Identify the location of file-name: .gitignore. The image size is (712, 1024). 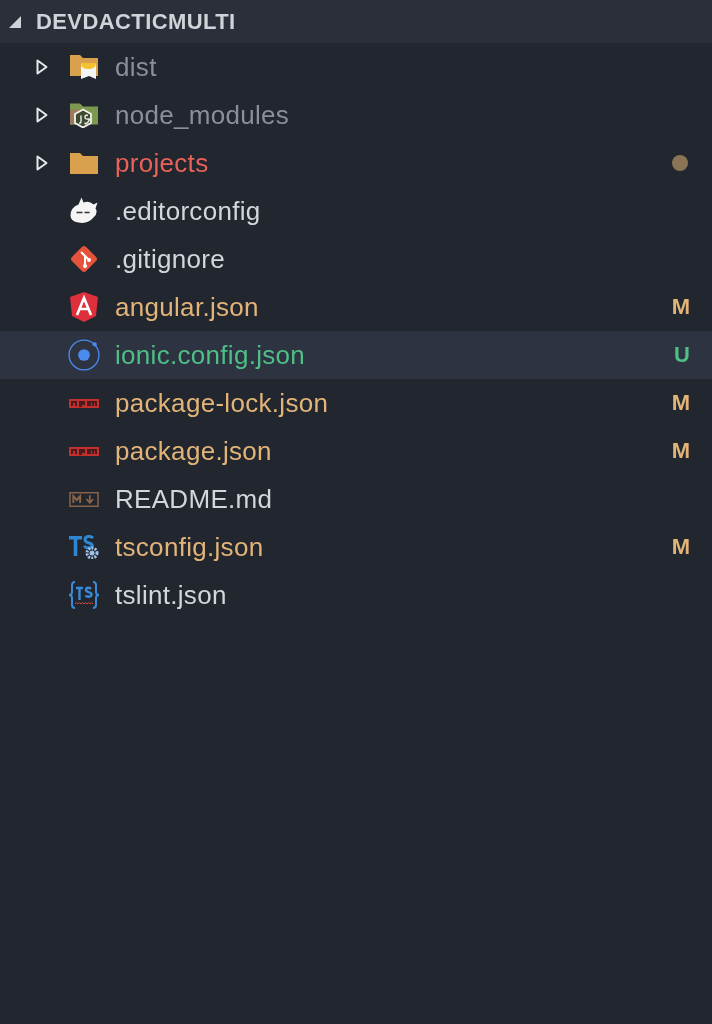
(170, 259).